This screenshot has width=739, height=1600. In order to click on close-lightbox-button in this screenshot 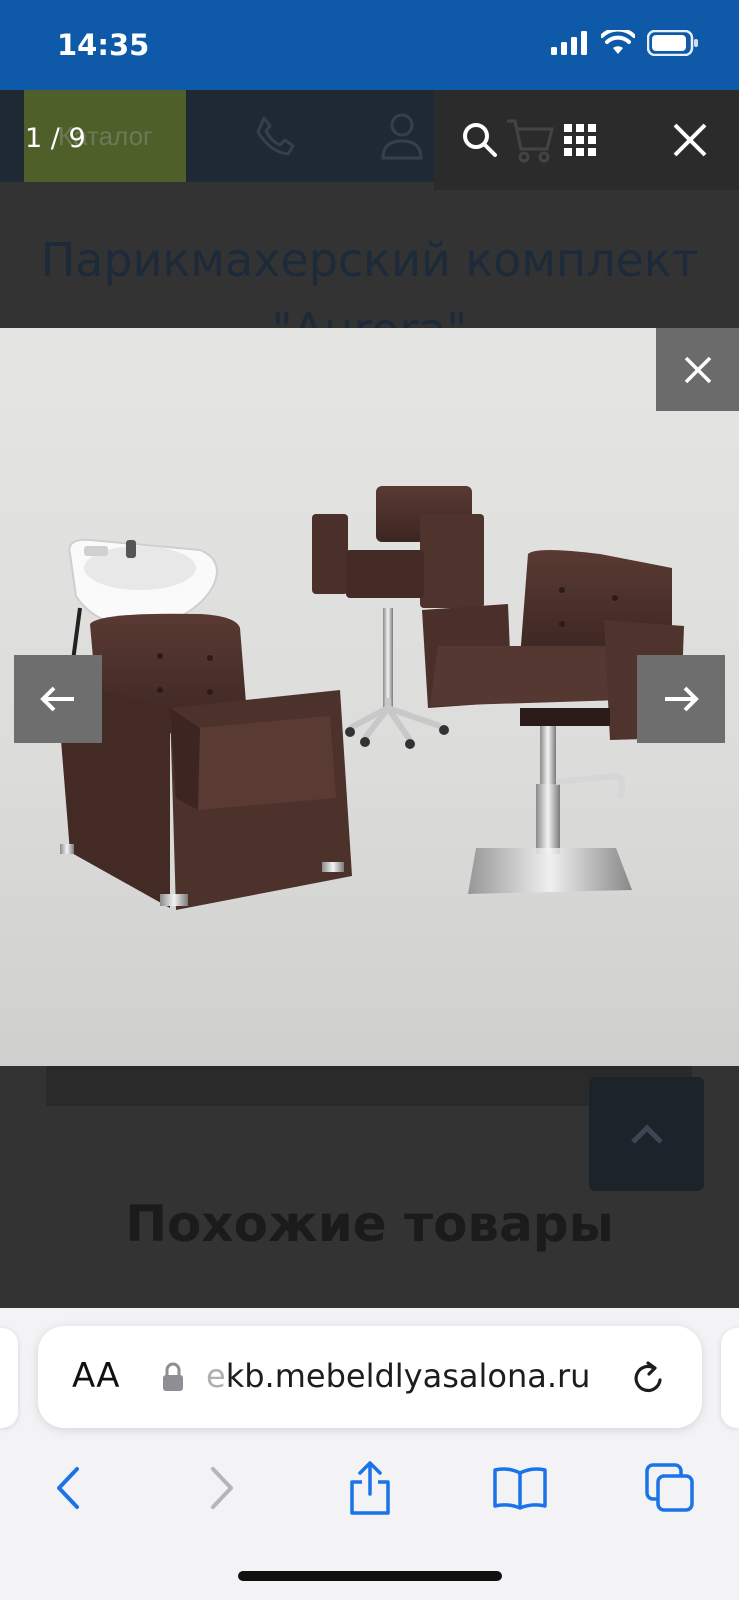, I will do `click(690, 140)`.